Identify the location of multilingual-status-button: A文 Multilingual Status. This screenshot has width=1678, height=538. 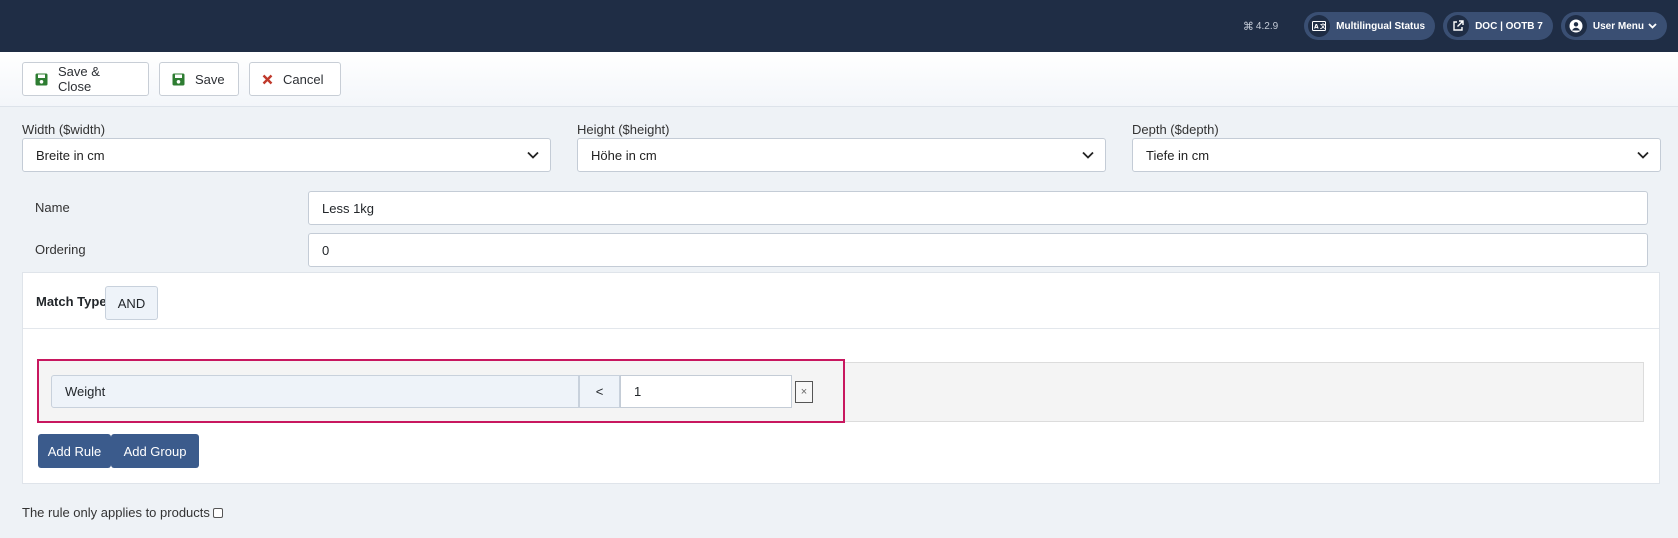
(1370, 26).